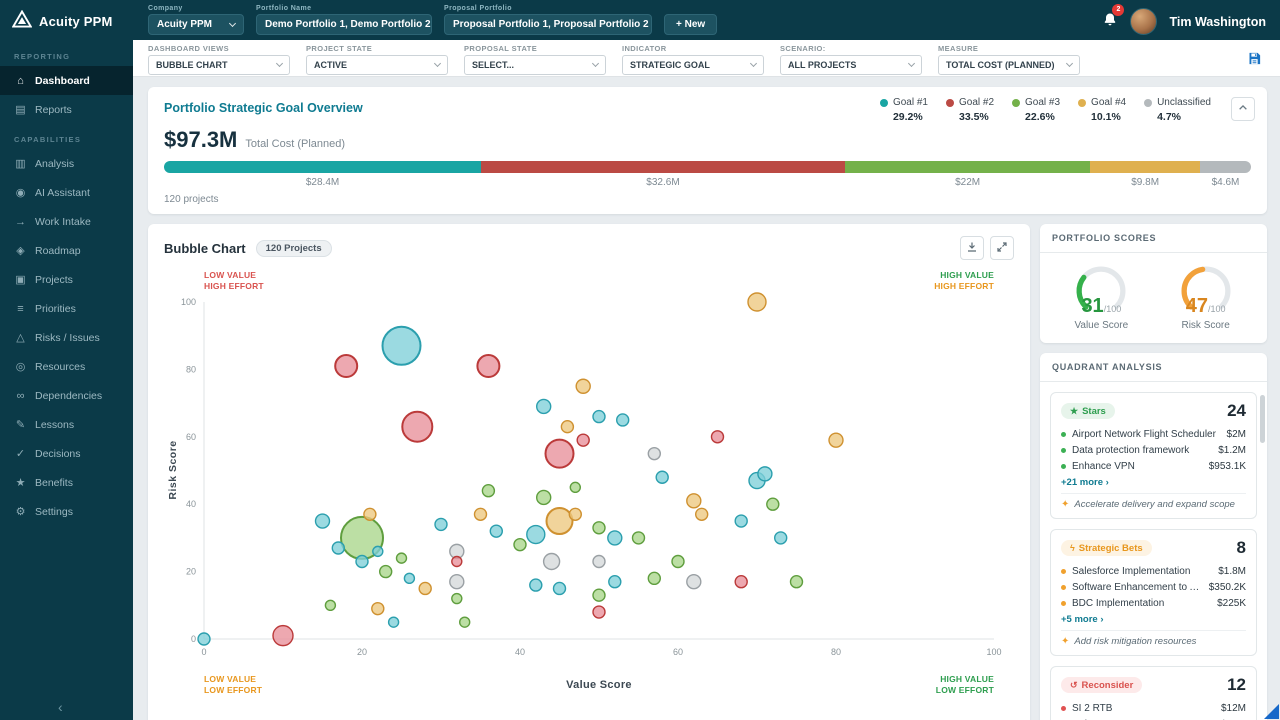 This screenshot has width=1280, height=720. What do you see at coordinates (851, 65) in the screenshot?
I see `filter-select-scenario: ALL PROJECTS` at bounding box center [851, 65].